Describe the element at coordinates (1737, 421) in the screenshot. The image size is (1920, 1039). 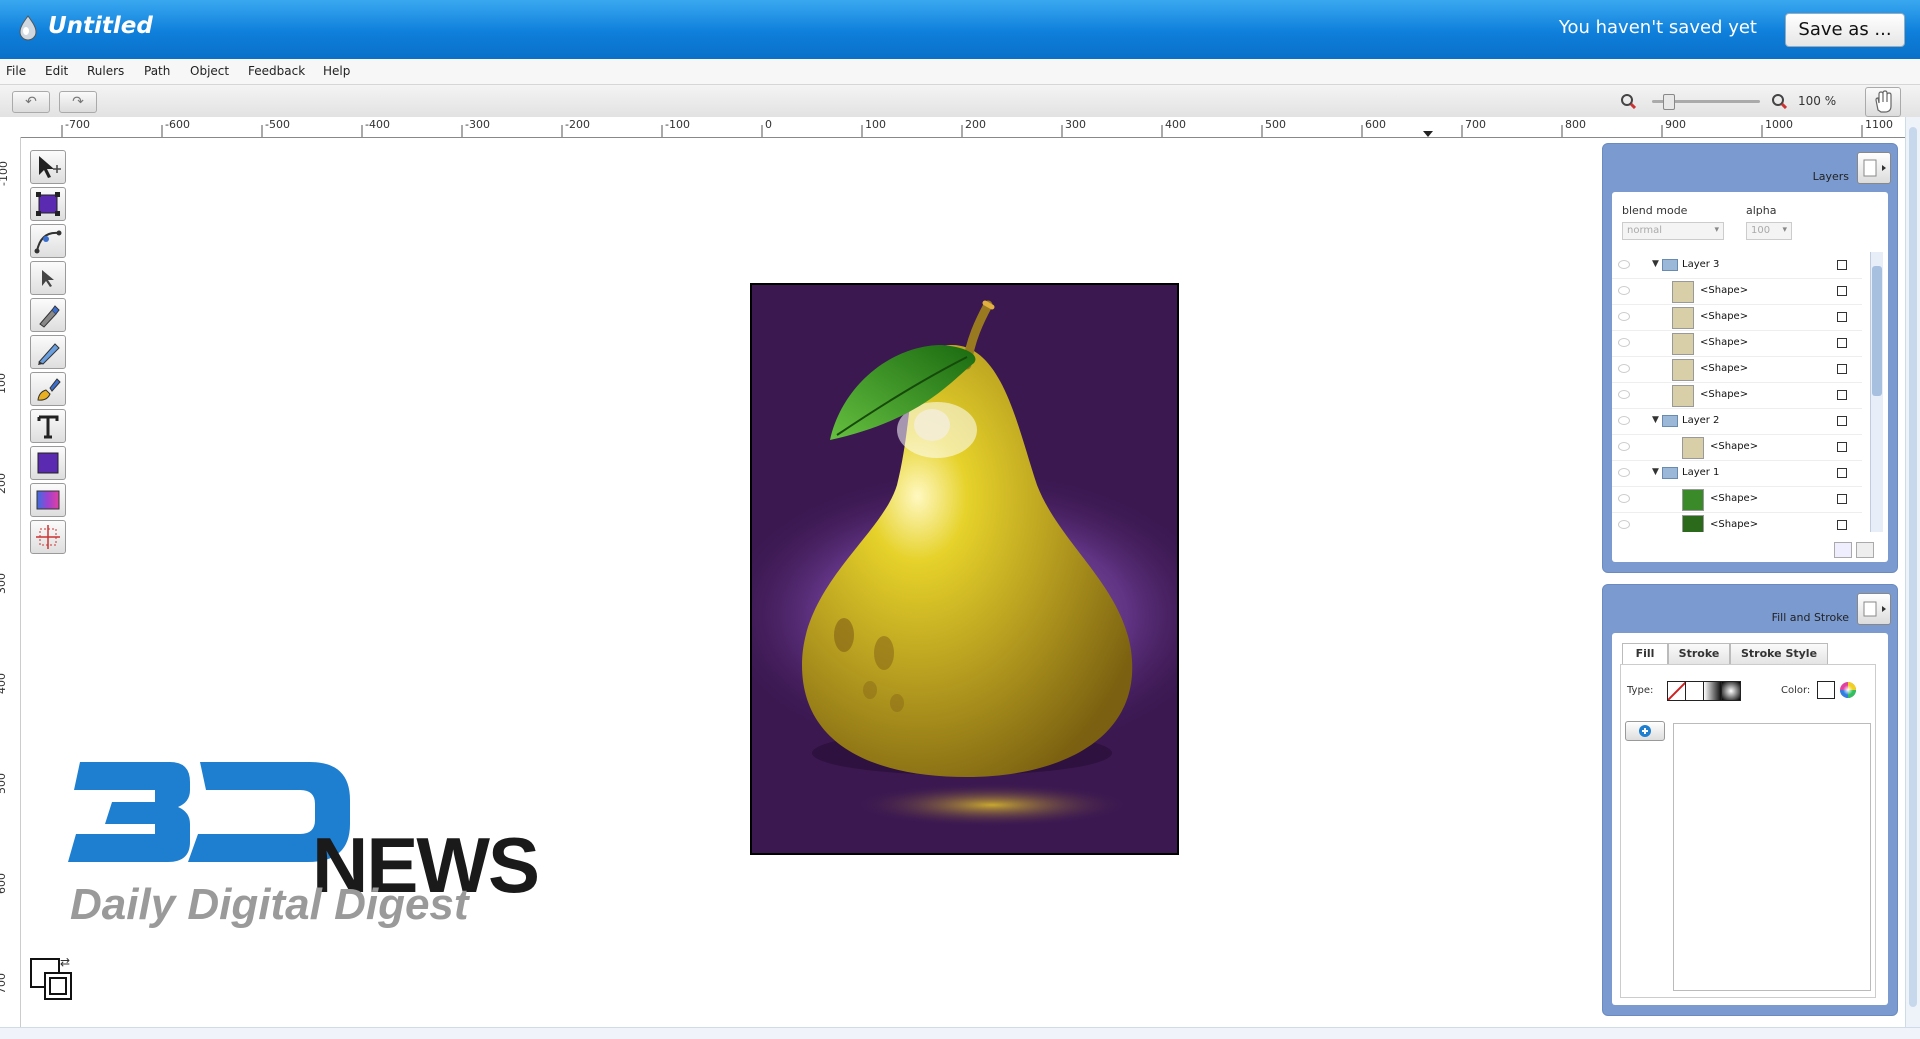
I see `layer-row: ▼ Layer 2` at that location.